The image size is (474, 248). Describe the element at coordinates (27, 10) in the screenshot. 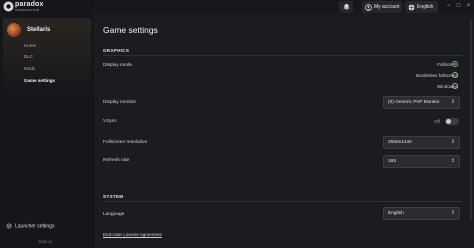

I see `logo-subtitle: INTERACTIVE` at that location.